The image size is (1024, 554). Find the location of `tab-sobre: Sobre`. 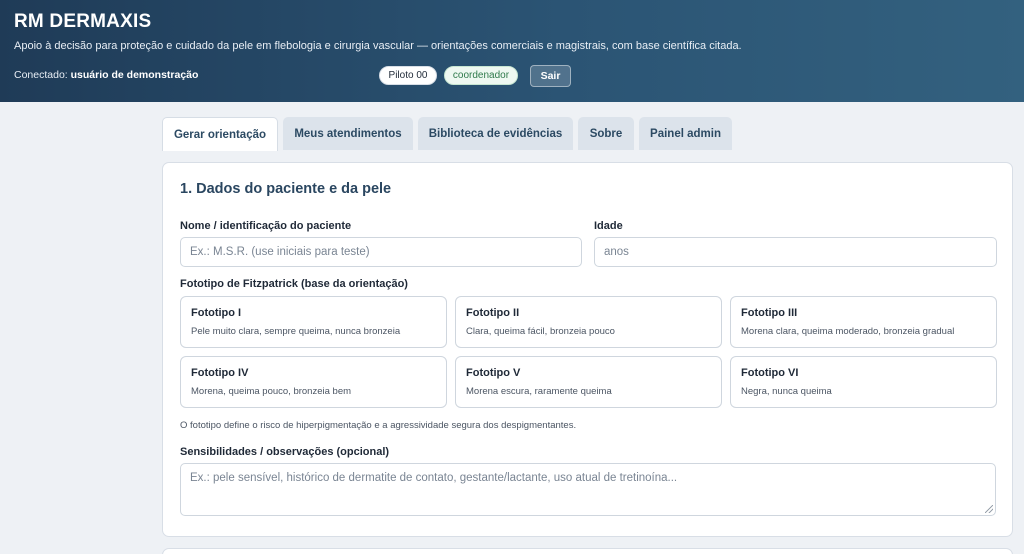

tab-sobre: Sobre is located at coordinates (606, 133).